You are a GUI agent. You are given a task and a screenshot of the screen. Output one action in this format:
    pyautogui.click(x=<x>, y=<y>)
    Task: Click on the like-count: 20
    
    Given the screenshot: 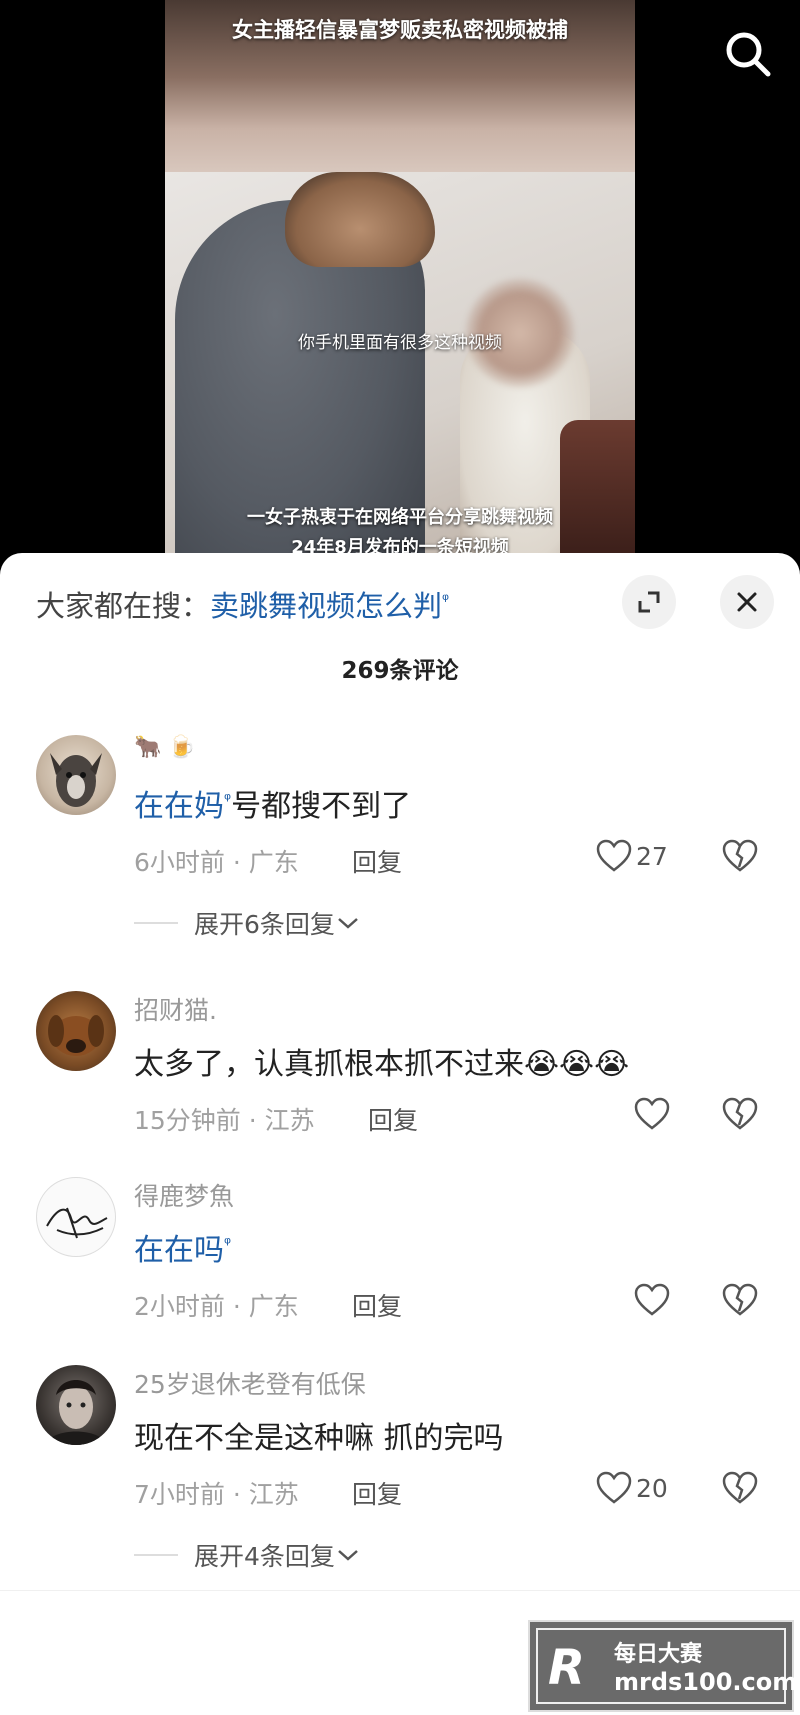 What is the action you would take?
    pyautogui.click(x=652, y=1488)
    